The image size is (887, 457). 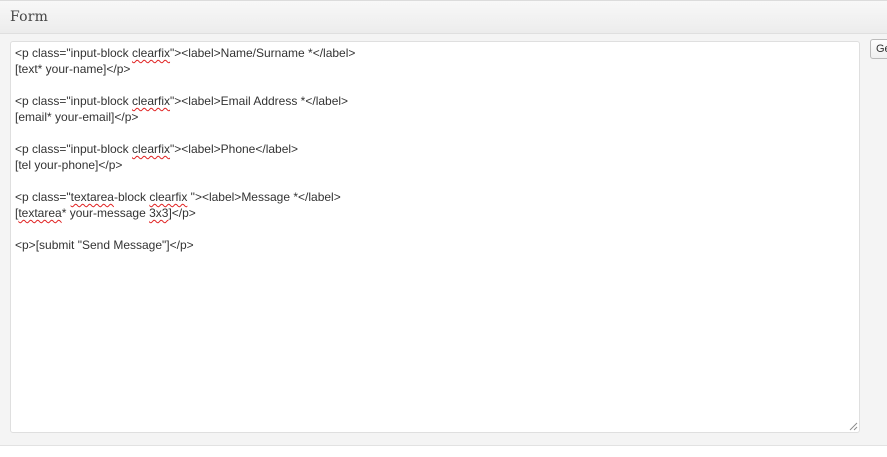 I want to click on code-line: [text* your-name]</p>, so click(x=435, y=69).